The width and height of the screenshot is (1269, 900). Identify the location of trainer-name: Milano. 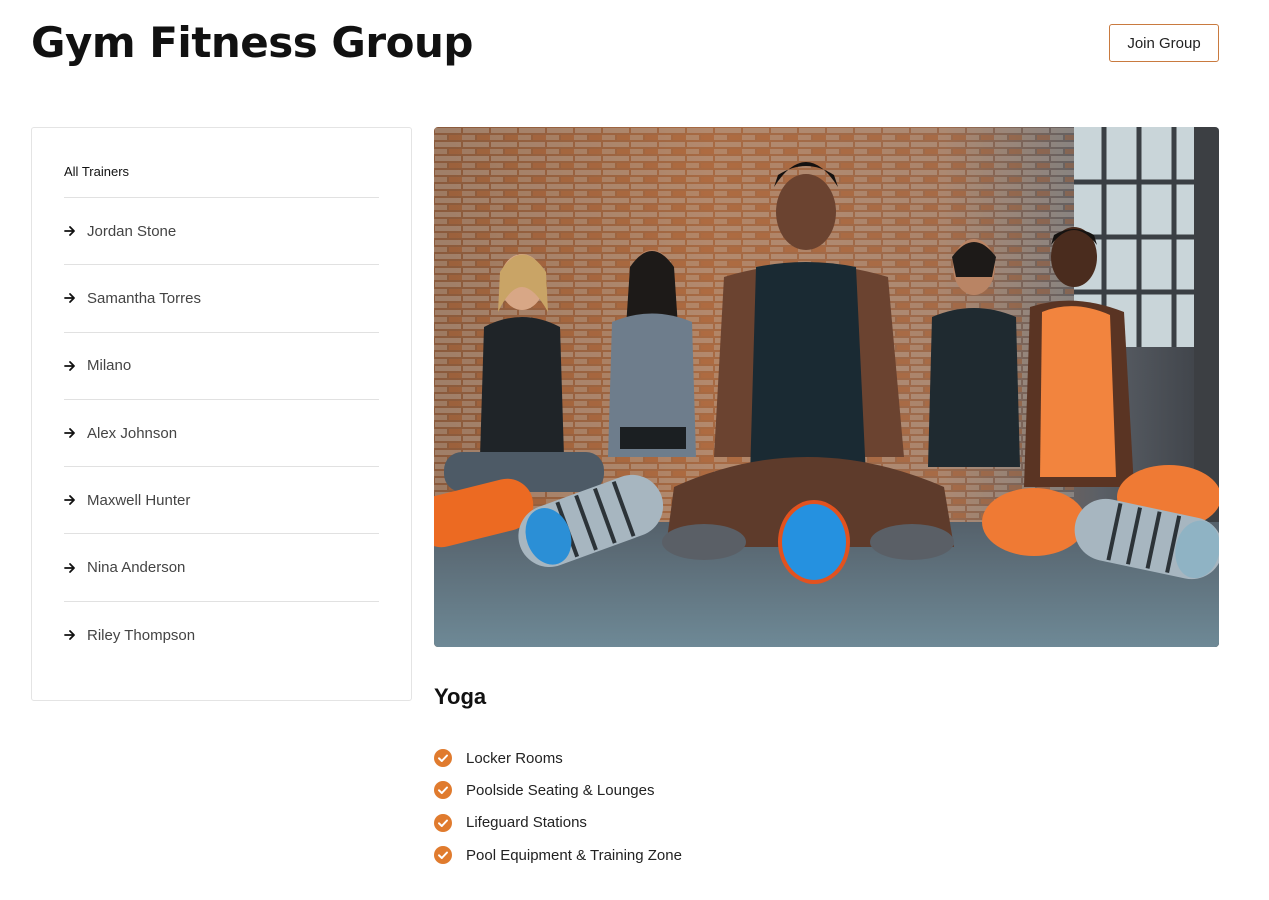
(109, 366).